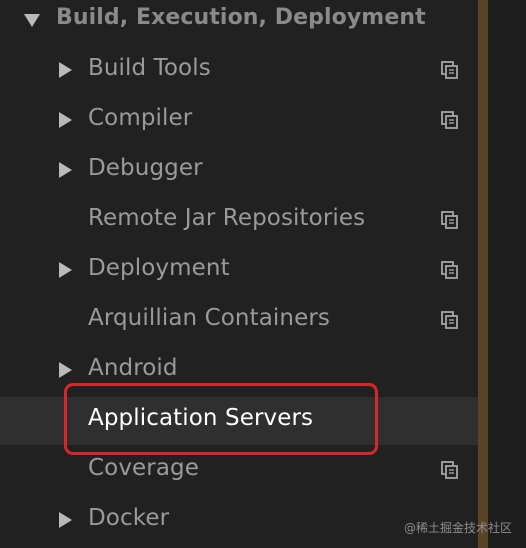 The height and width of the screenshot is (548, 526). I want to click on tree-item-deployment: Deployment, so click(239, 270).